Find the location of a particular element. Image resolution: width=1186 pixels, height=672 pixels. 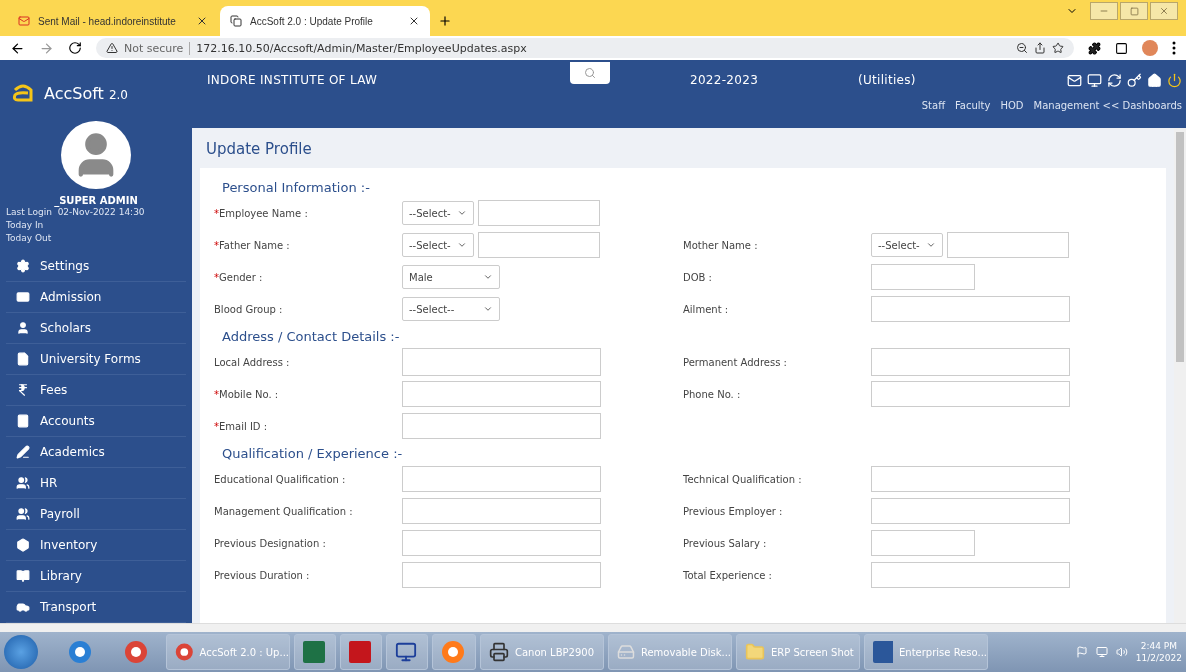

more-icon is located at coordinates (1174, 48).